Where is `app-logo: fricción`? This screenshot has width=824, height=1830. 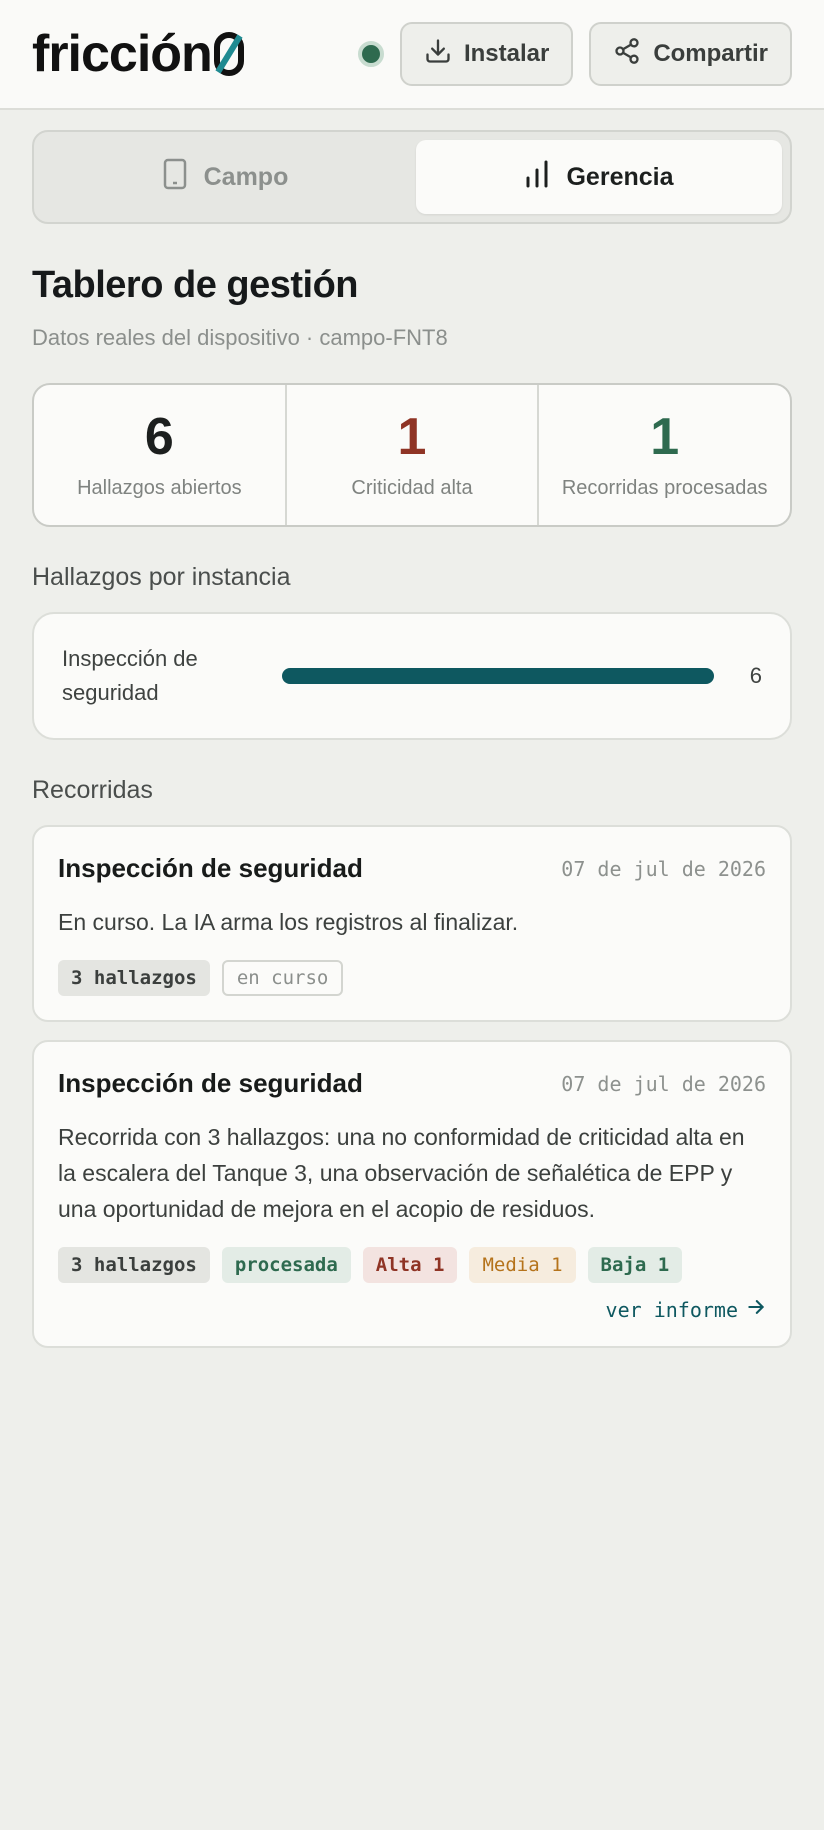
app-logo: fricción is located at coordinates (138, 54).